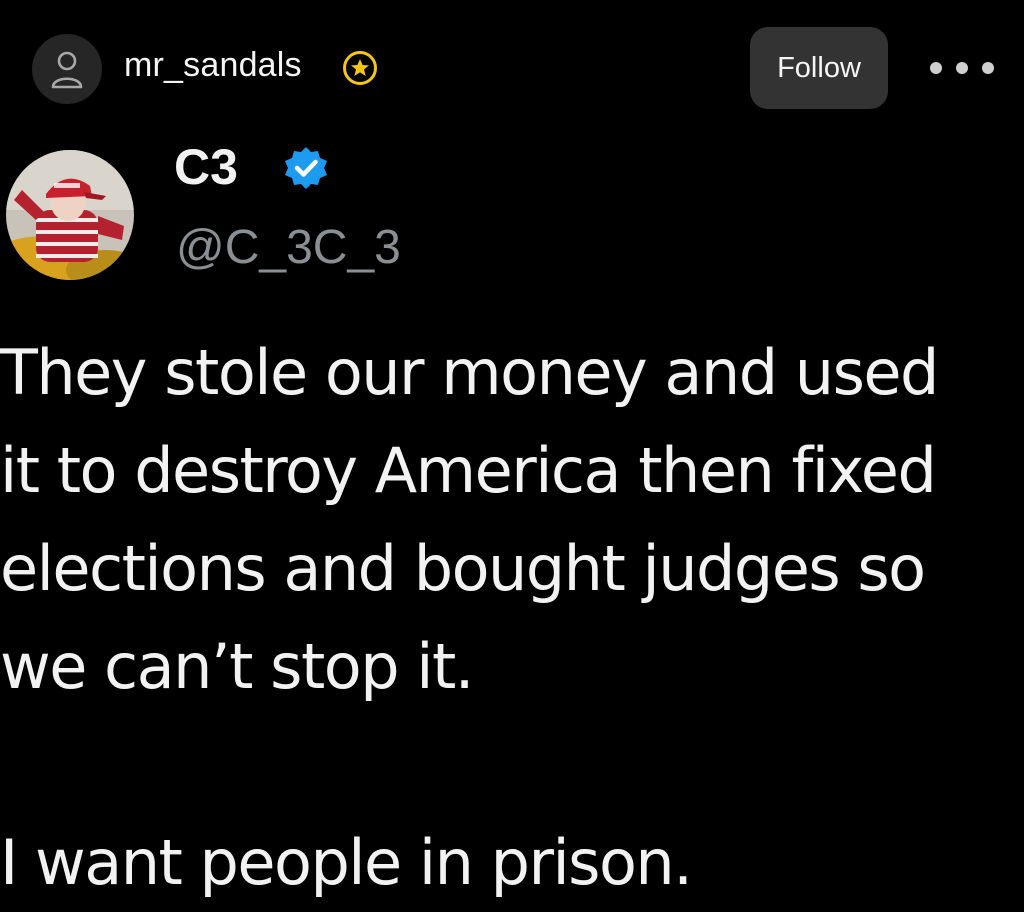 This screenshot has width=1024, height=912. Describe the element at coordinates (306, 168) in the screenshot. I see `verified-check-icon` at that location.